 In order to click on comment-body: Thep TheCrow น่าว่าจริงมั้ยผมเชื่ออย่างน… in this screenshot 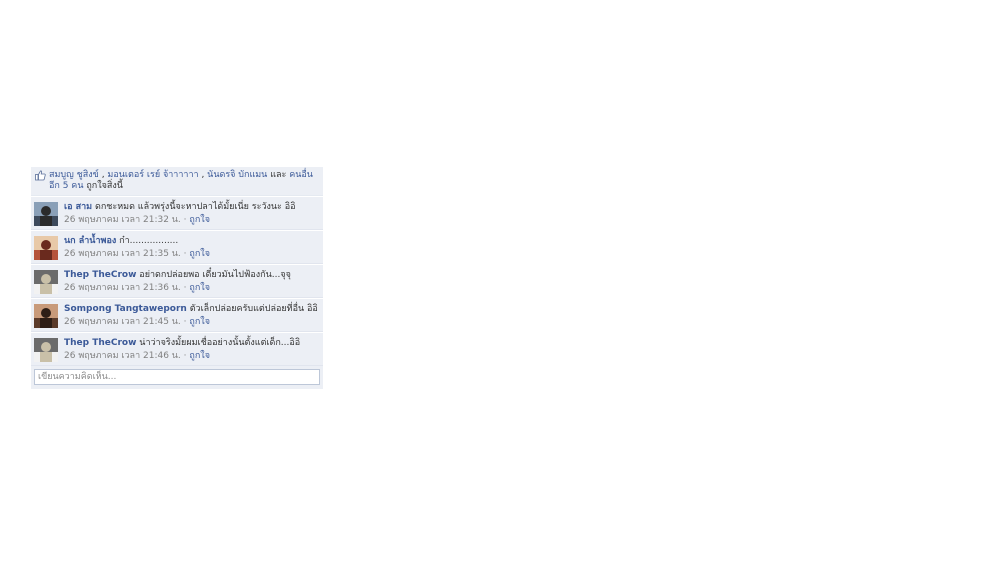, I will do `click(191, 349)`.